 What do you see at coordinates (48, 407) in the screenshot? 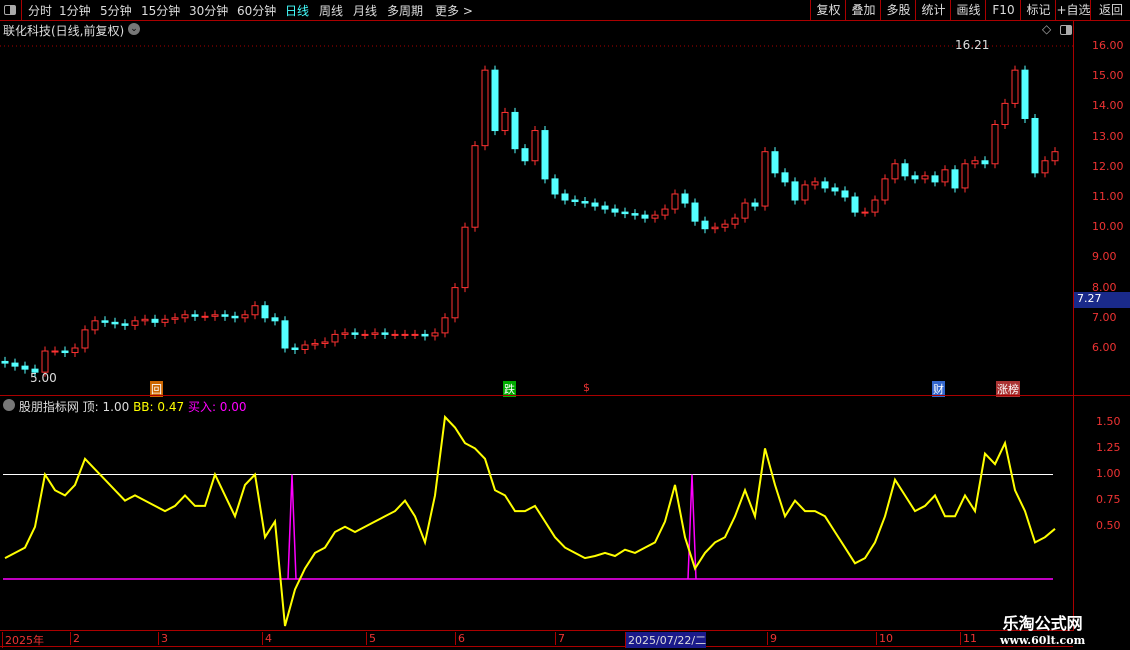
I see `indicator-name: 股朋指标网` at bounding box center [48, 407].